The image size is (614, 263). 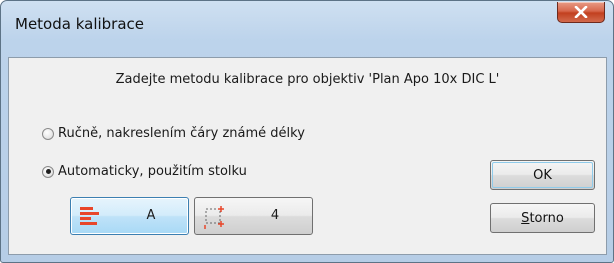 I want to click on horizontal-bars-icon, so click(x=89, y=216).